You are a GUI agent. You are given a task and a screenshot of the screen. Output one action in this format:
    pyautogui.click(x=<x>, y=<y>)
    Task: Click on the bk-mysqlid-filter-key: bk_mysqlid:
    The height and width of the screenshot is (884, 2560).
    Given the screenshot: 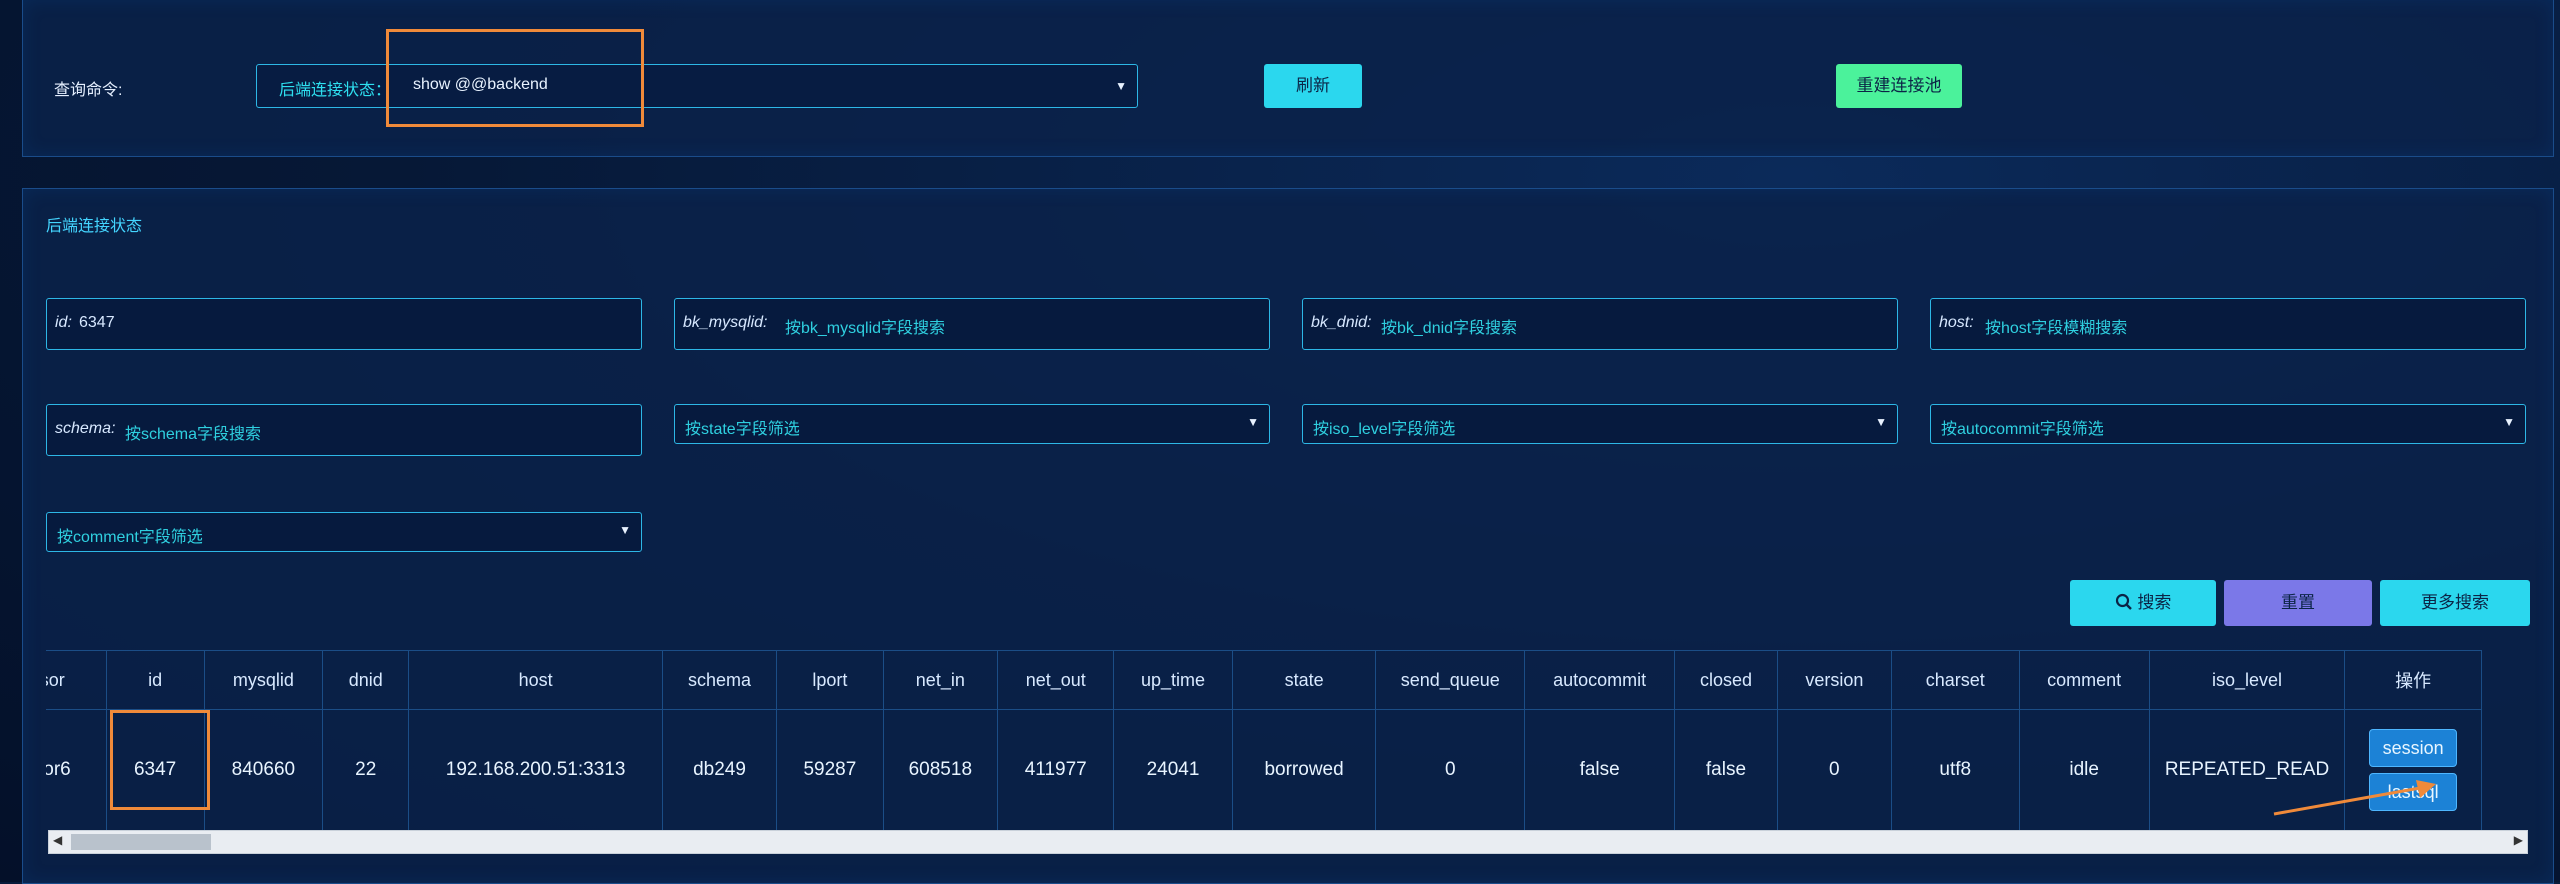 What is the action you would take?
    pyautogui.click(x=725, y=322)
    